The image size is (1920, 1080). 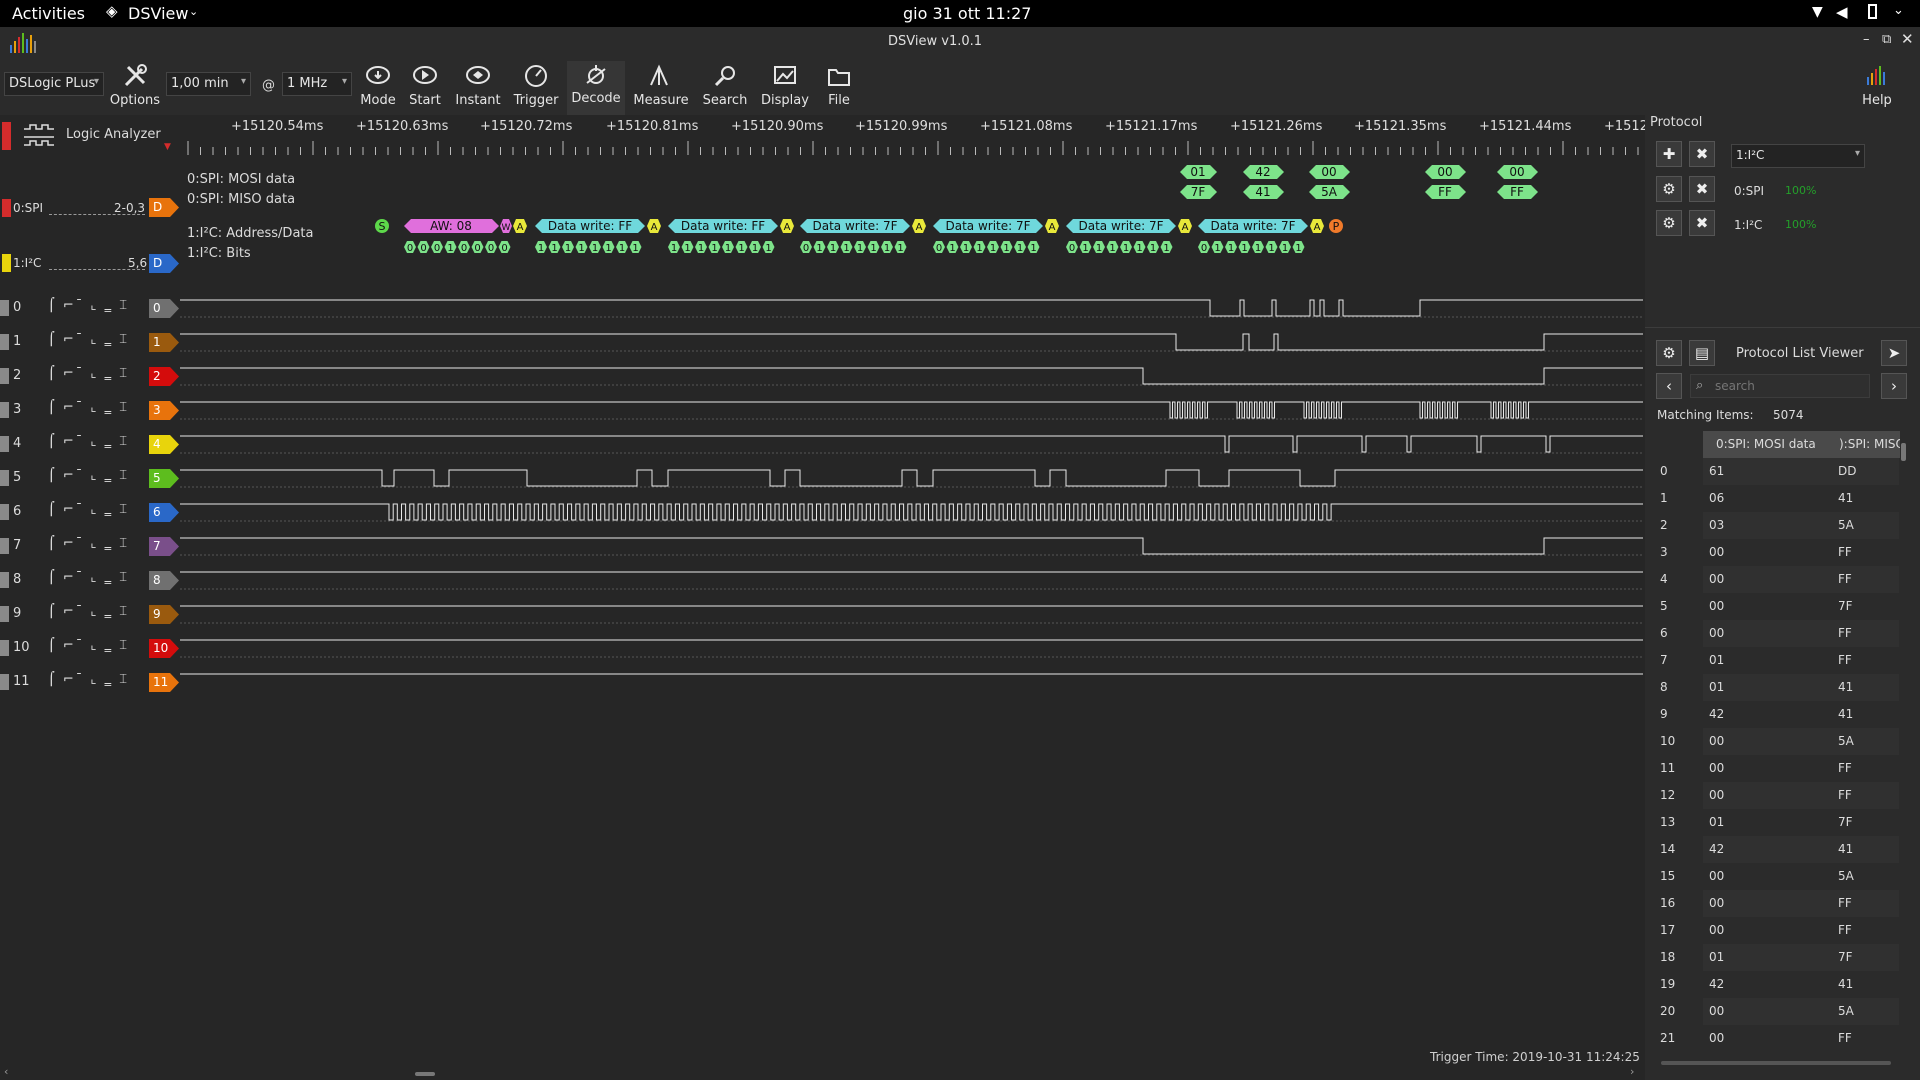 What do you see at coordinates (1866, 39) in the screenshot?
I see `minimize-icon: –` at bounding box center [1866, 39].